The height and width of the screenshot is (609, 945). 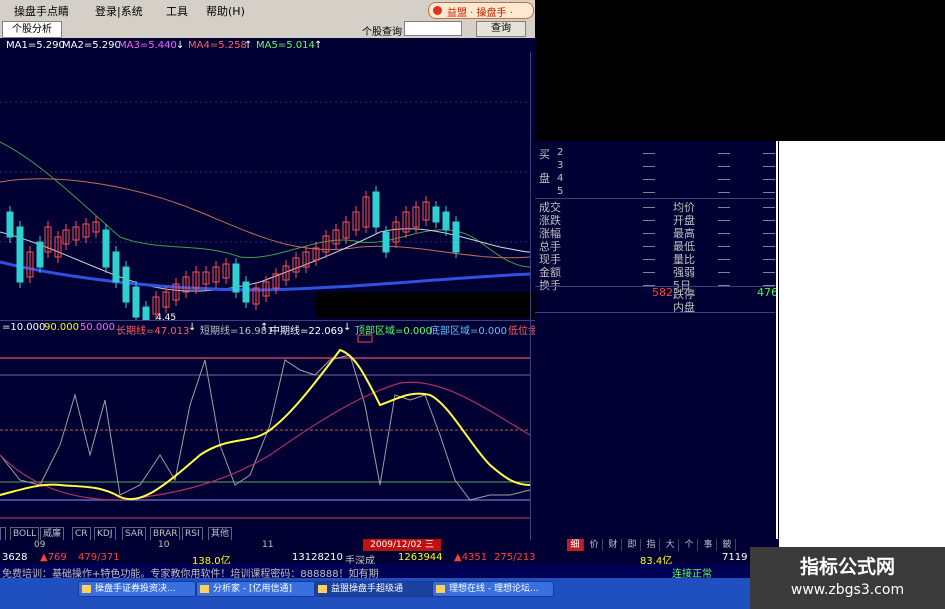 I want to click on query-button: 查询, so click(x=501, y=29).